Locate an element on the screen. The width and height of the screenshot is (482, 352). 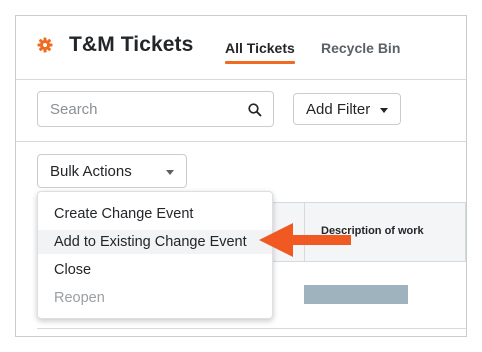
bulk-actions-button: Bulk Actions is located at coordinates (112, 171).